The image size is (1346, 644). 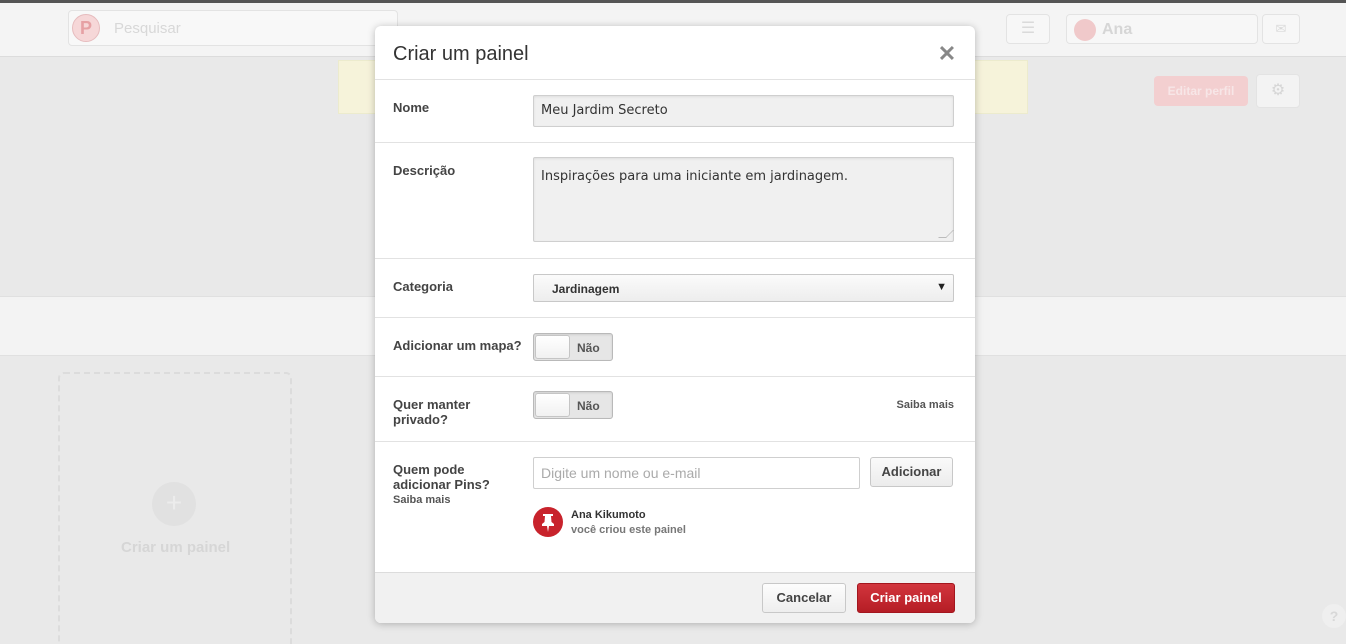 What do you see at coordinates (174, 504) in the screenshot?
I see `plus-icon: +` at bounding box center [174, 504].